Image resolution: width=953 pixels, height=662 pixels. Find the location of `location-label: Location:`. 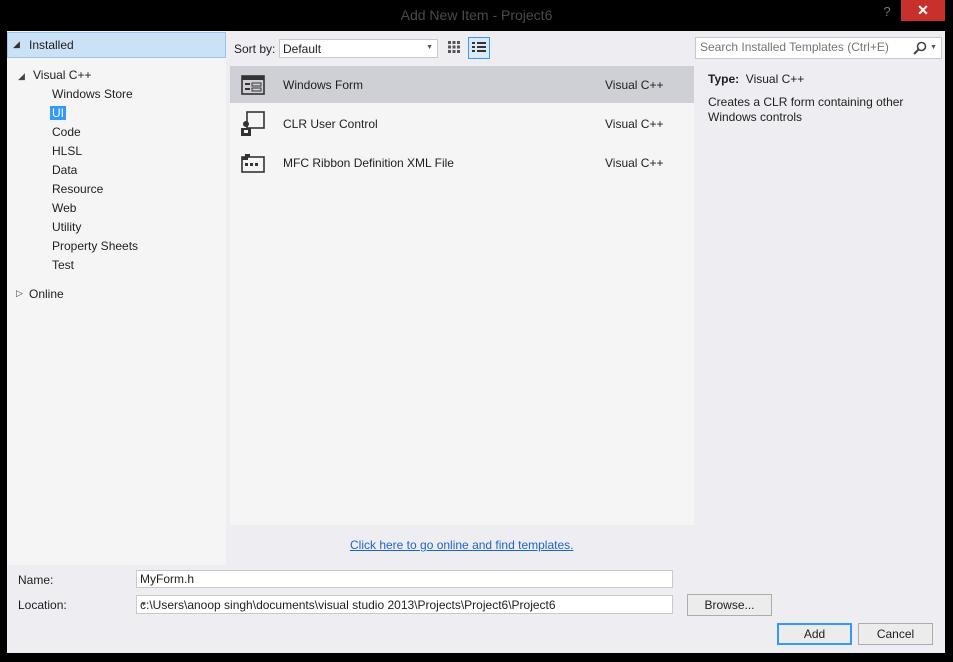

location-label: Location: is located at coordinates (42, 605).